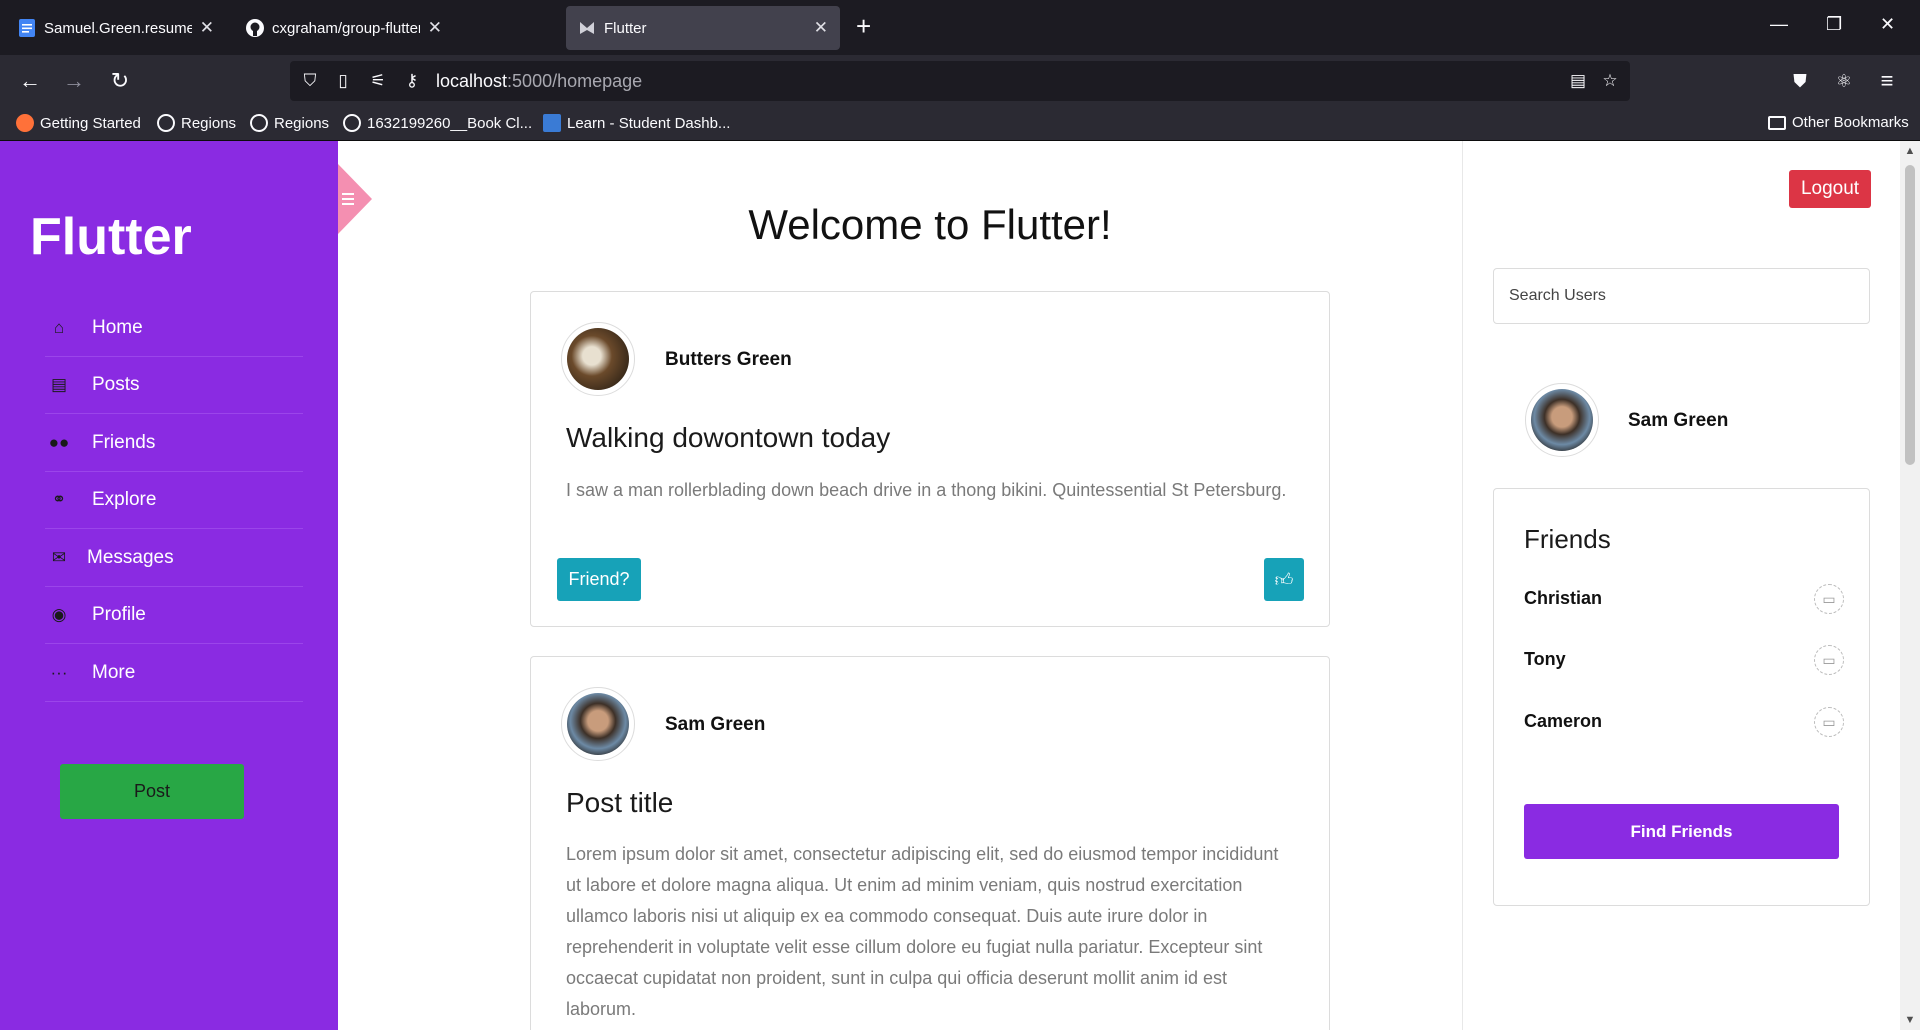 This screenshot has height=1030, width=1920. What do you see at coordinates (174, 443) in the screenshot?
I see `nav-item-friends: ●● Friends` at bounding box center [174, 443].